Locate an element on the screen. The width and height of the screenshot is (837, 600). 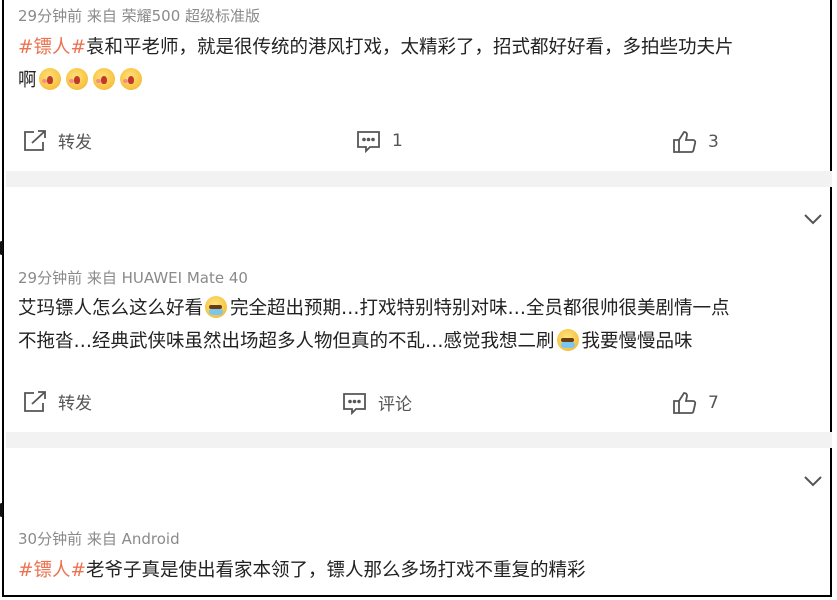
comment-count: 1 is located at coordinates (397, 141).